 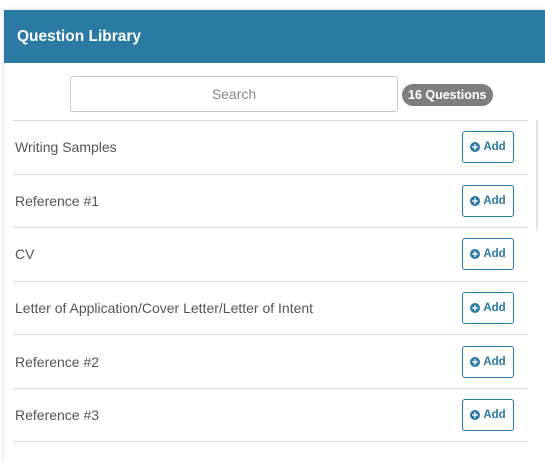 I want to click on list-item: Reference #2 Add, so click(x=270, y=361).